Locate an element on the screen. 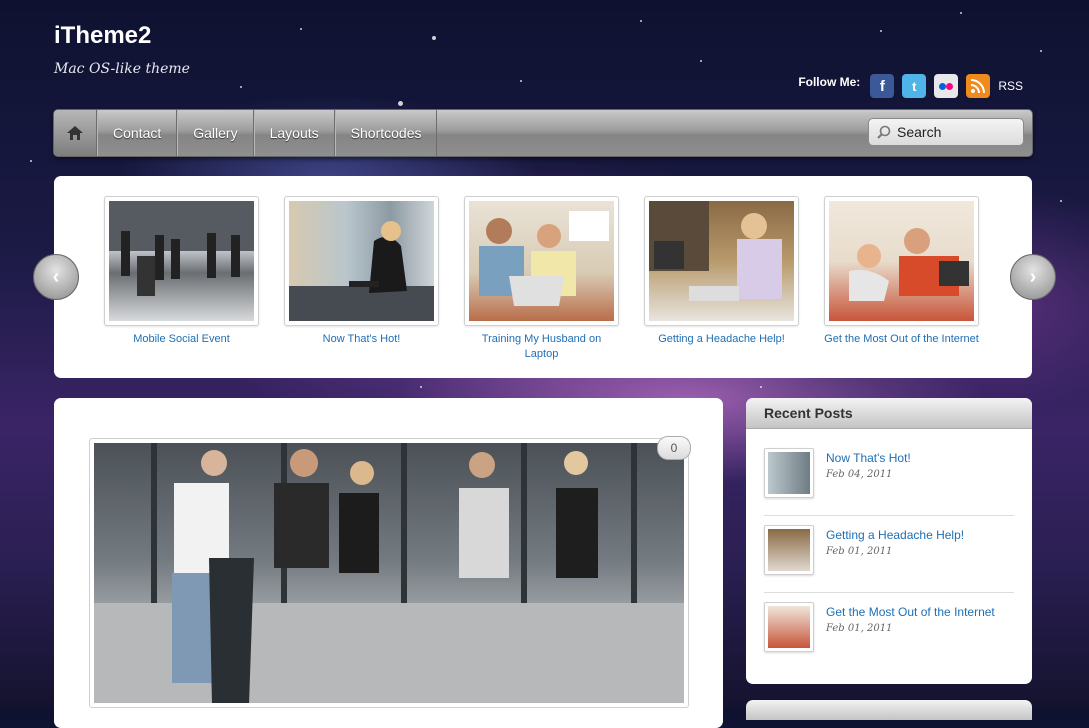 The height and width of the screenshot is (728, 1089). slide-item: Training My Husband on Laptop is located at coordinates (541, 279).